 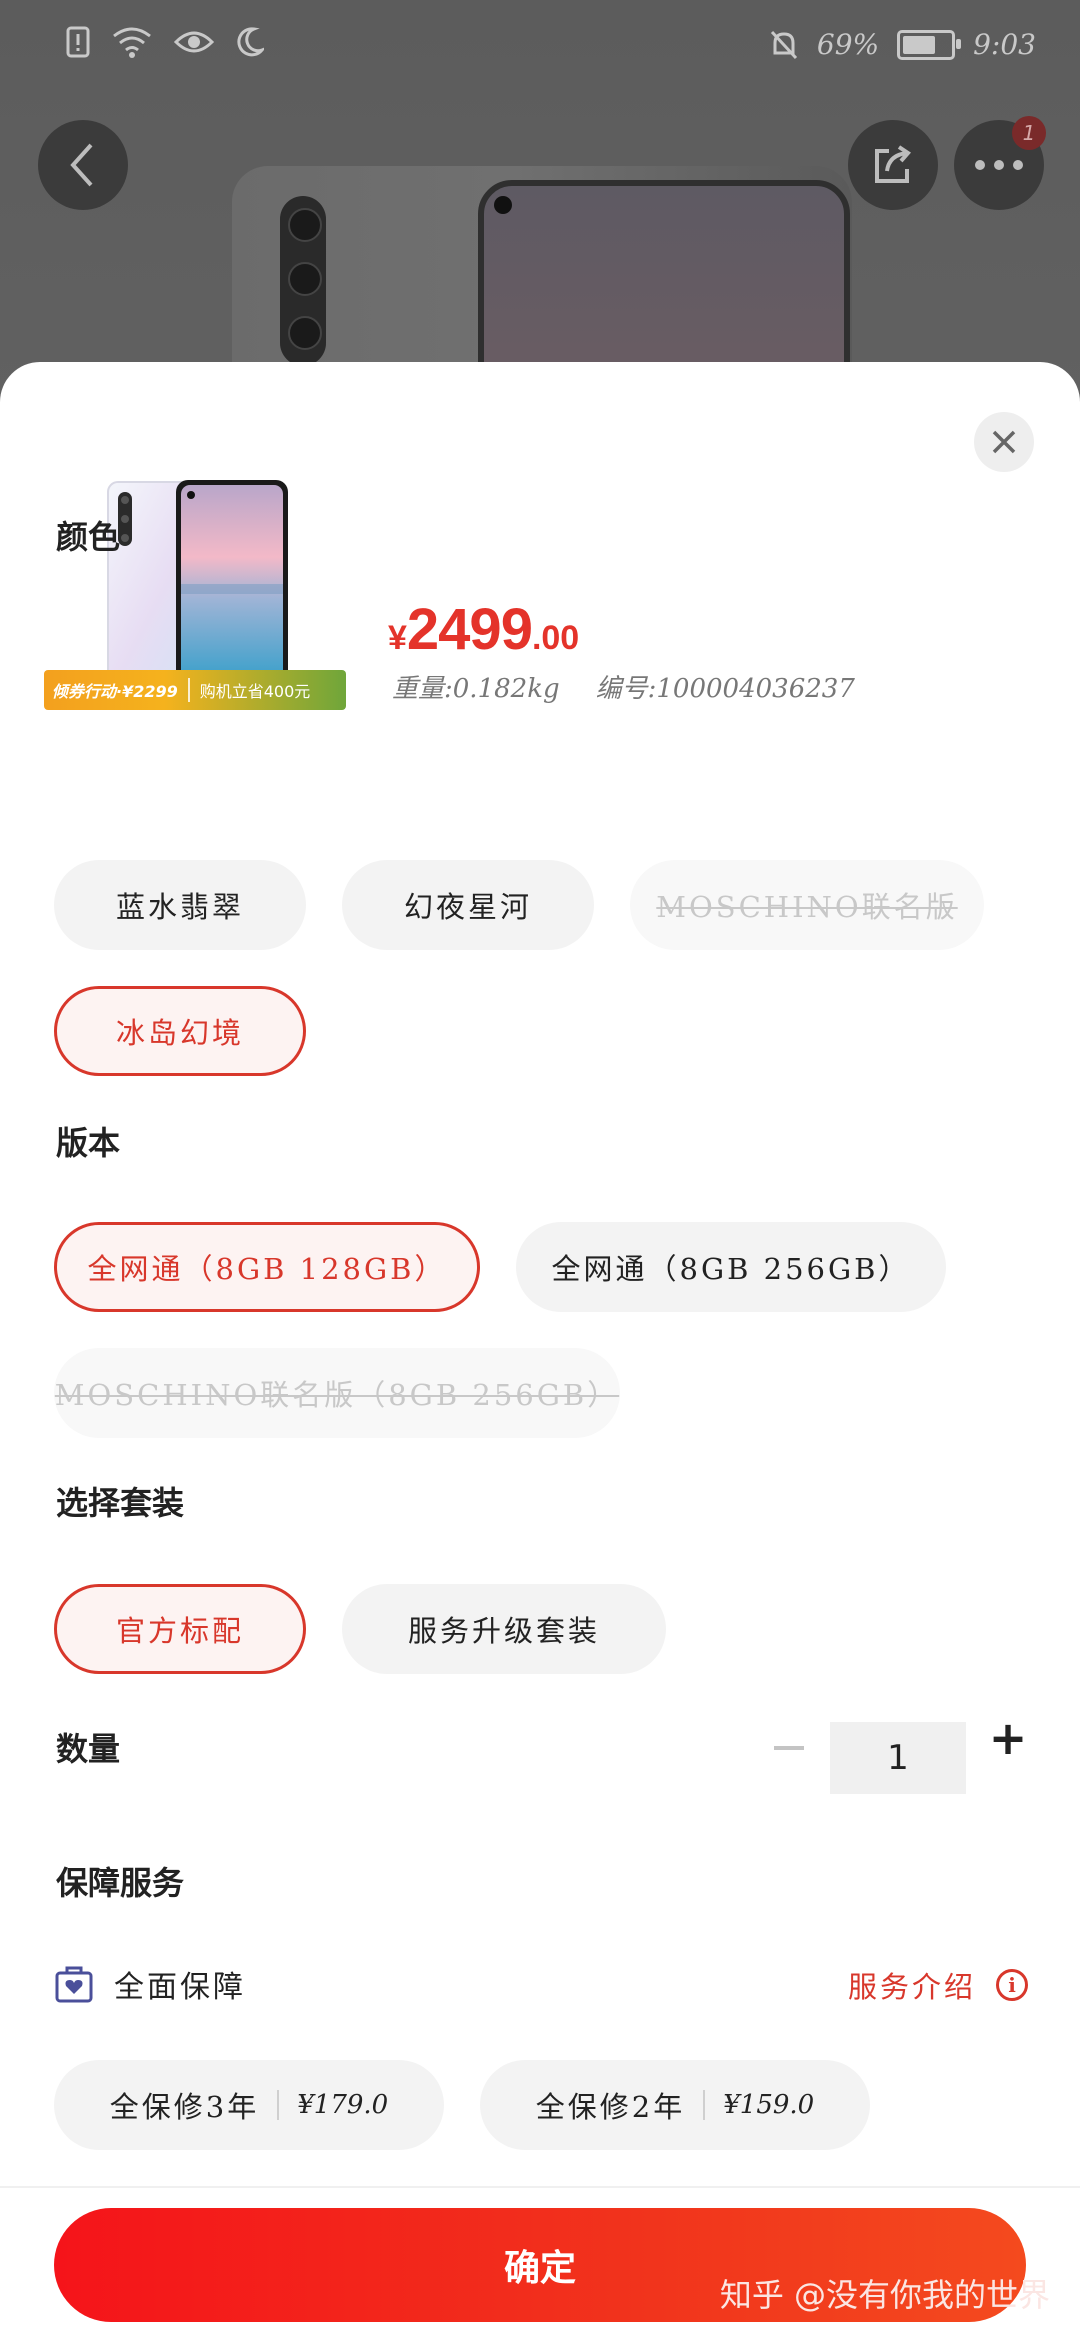 What do you see at coordinates (180, 1629) in the screenshot?
I see `bundle-option: 官方标配` at bounding box center [180, 1629].